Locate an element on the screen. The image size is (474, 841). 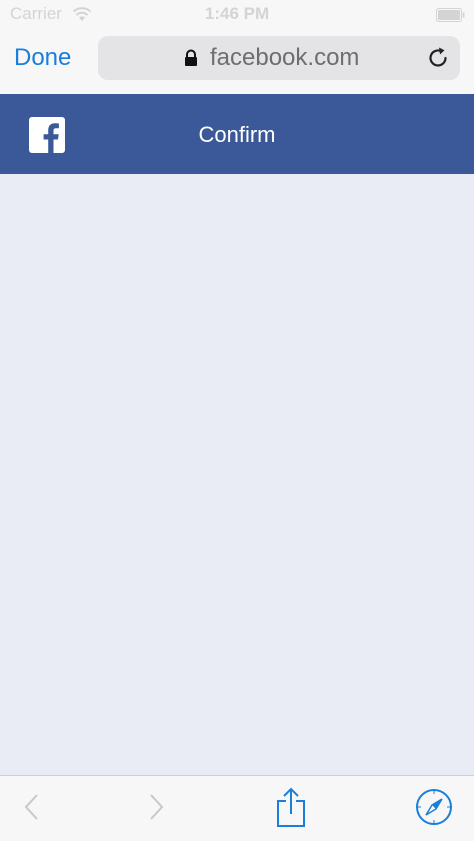
open-in-safari-button is located at coordinates (434, 808).